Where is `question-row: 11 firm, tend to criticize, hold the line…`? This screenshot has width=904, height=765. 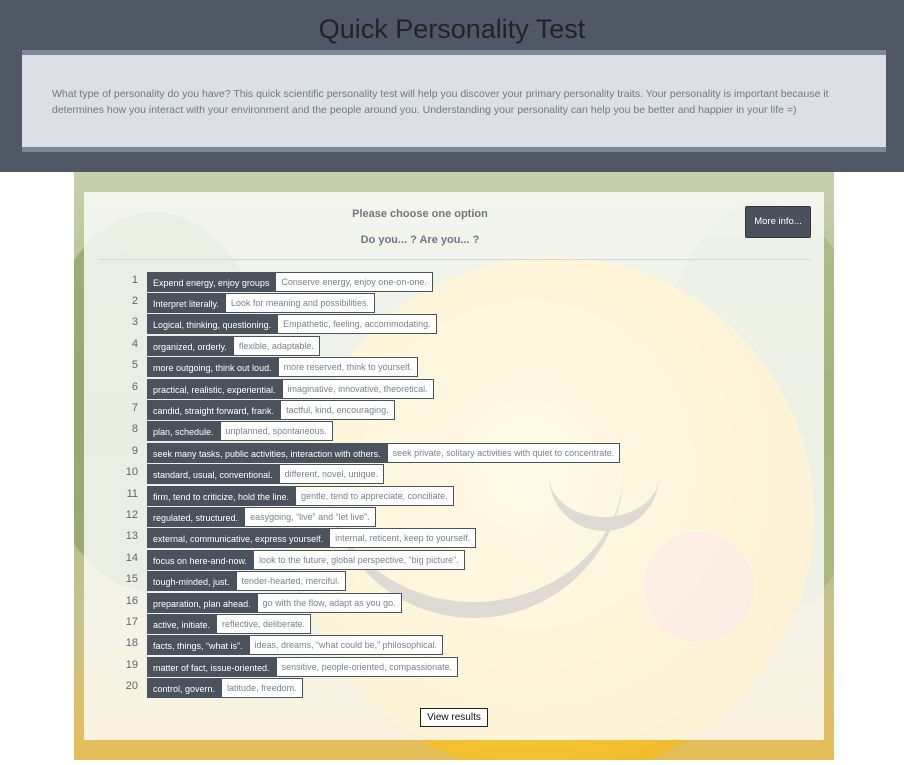
question-row: 11 firm, tend to criticize, hold the line… is located at coordinates (367, 495).